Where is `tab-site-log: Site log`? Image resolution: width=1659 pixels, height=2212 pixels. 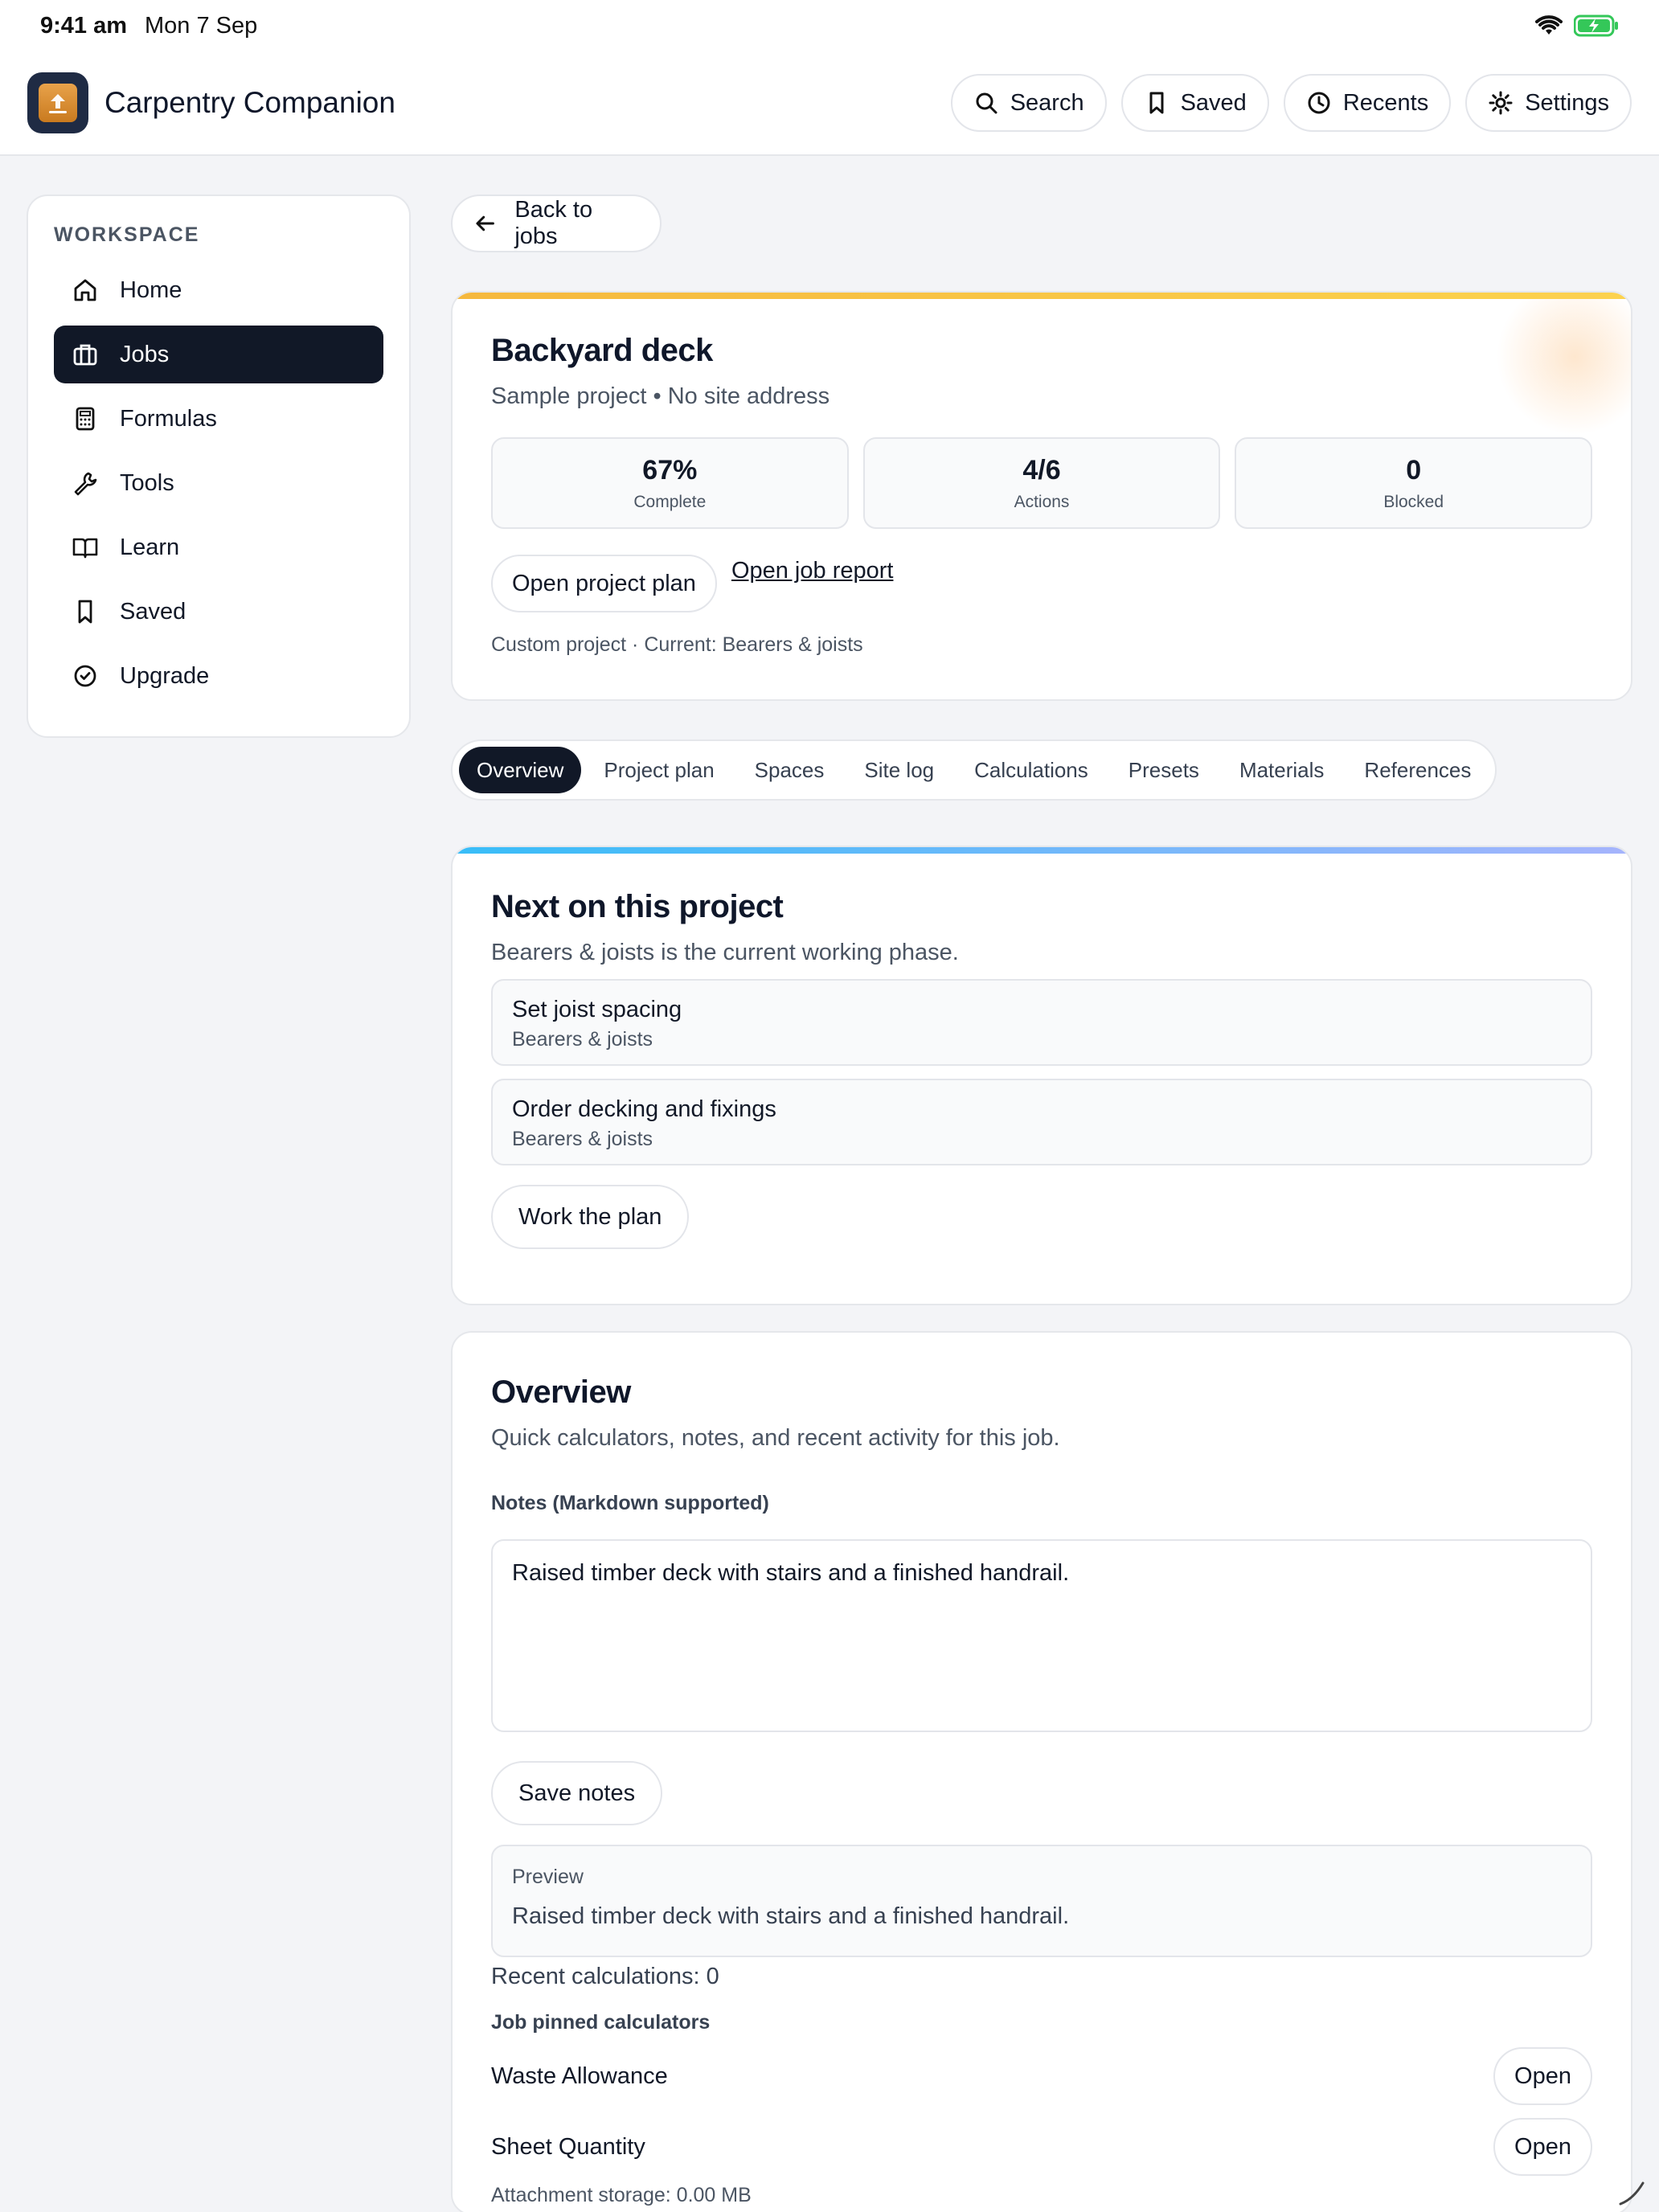 tab-site-log: Site log is located at coordinates (899, 770).